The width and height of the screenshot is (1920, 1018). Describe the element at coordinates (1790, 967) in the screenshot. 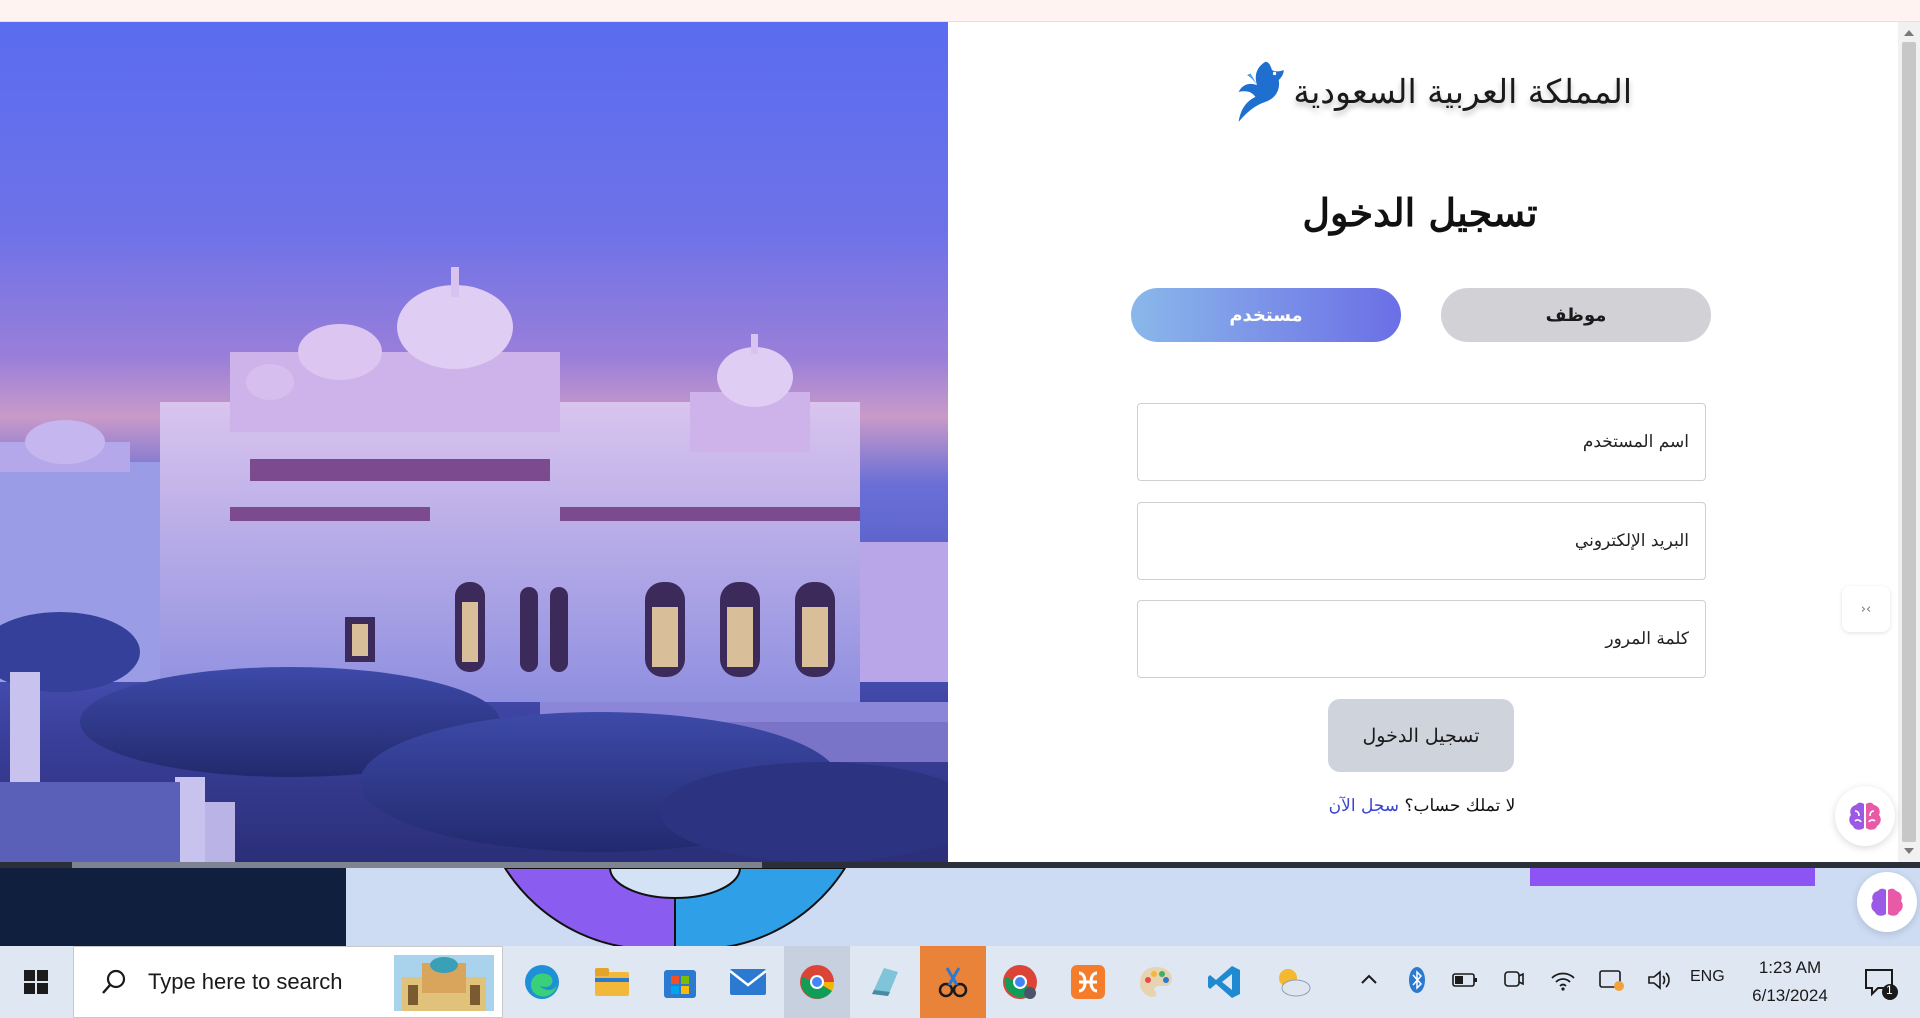

I see `clock-time: 1:23 AM` at that location.